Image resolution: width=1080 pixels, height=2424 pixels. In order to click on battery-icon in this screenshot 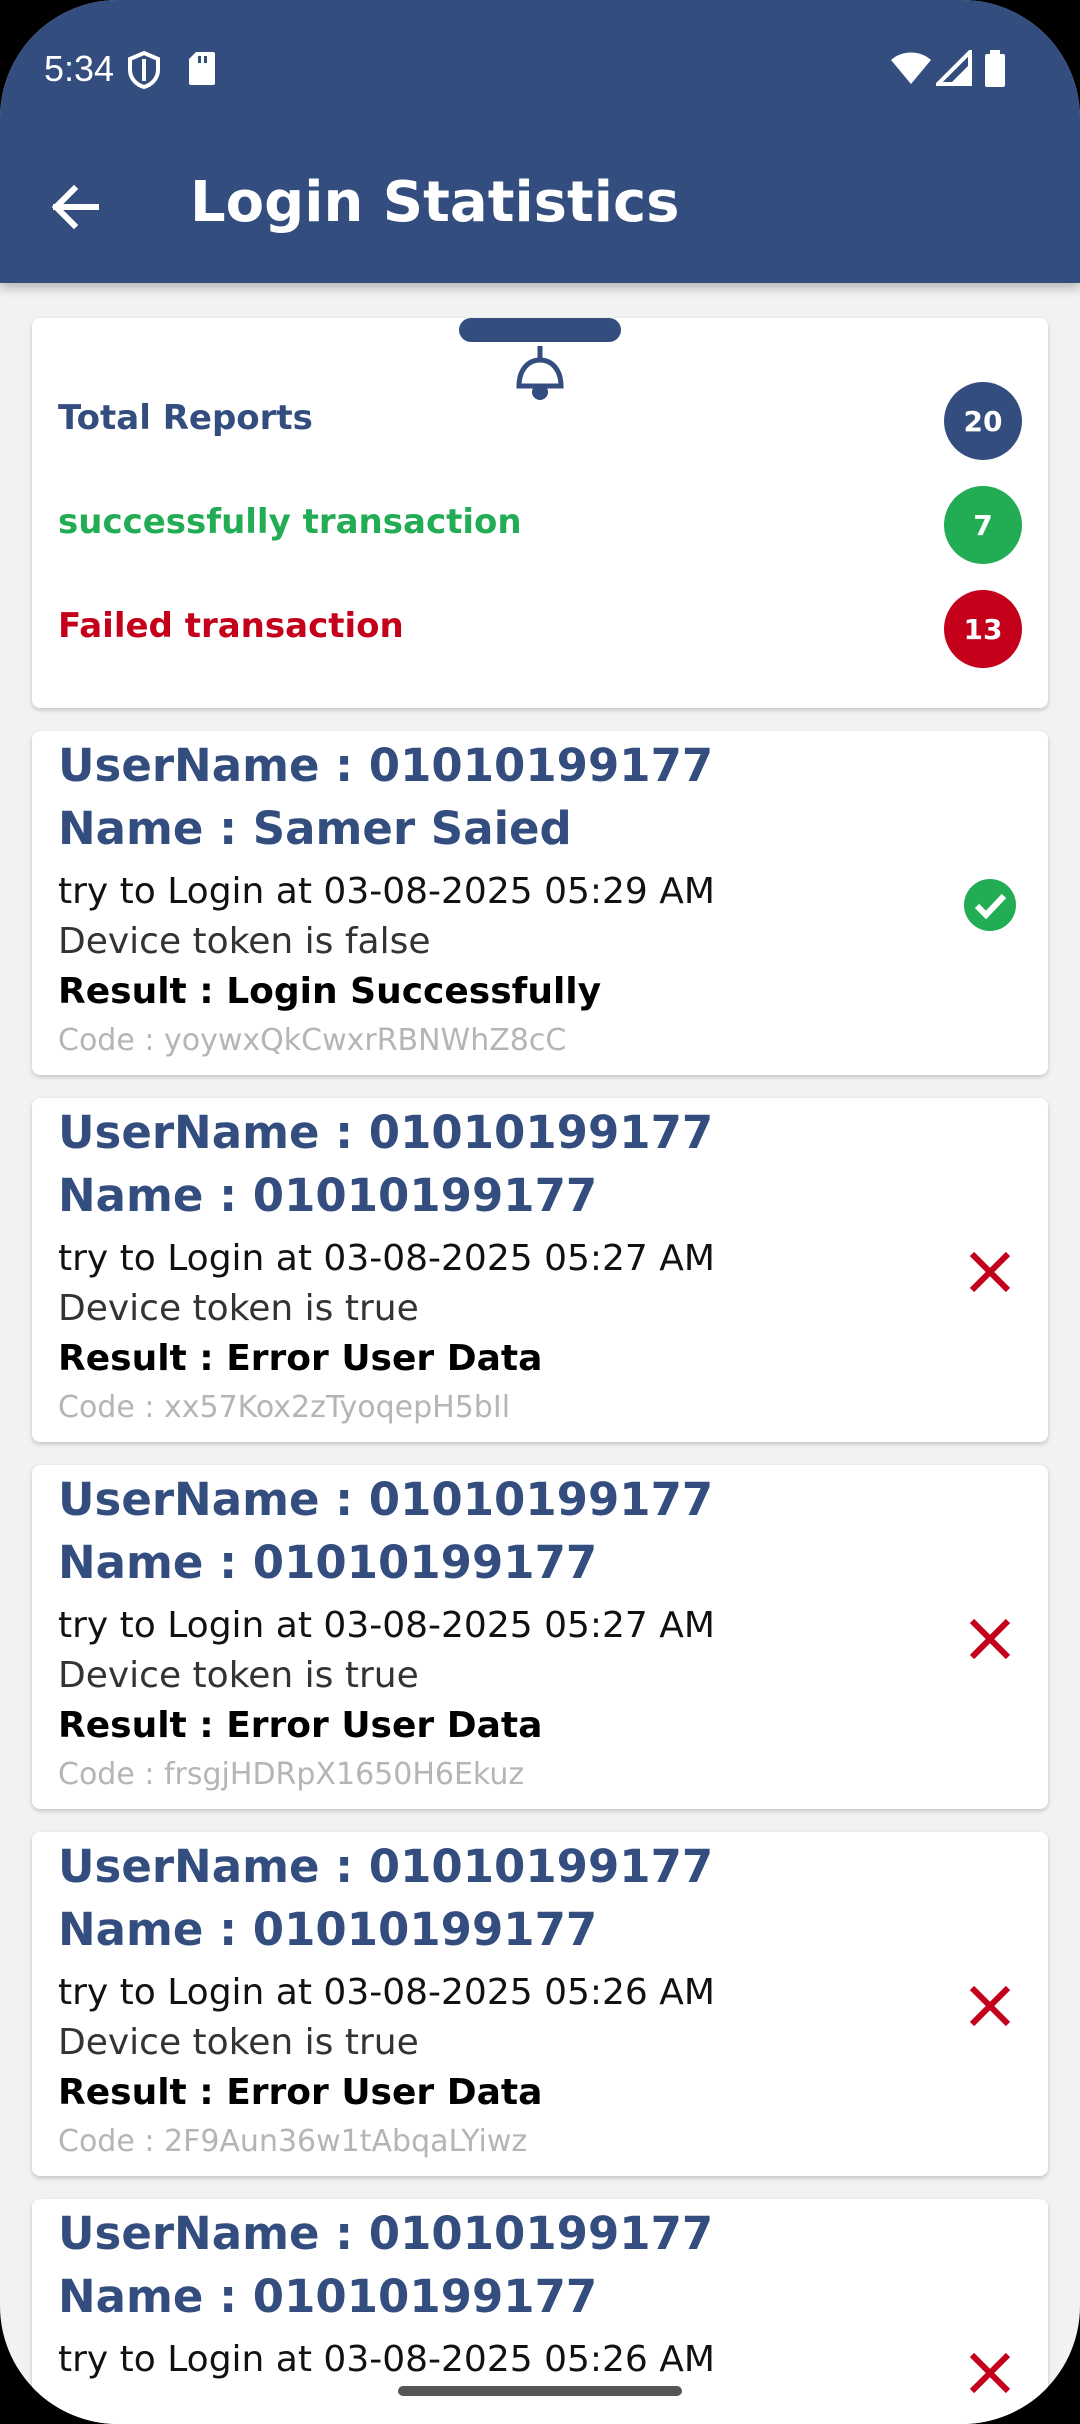, I will do `click(995, 68)`.